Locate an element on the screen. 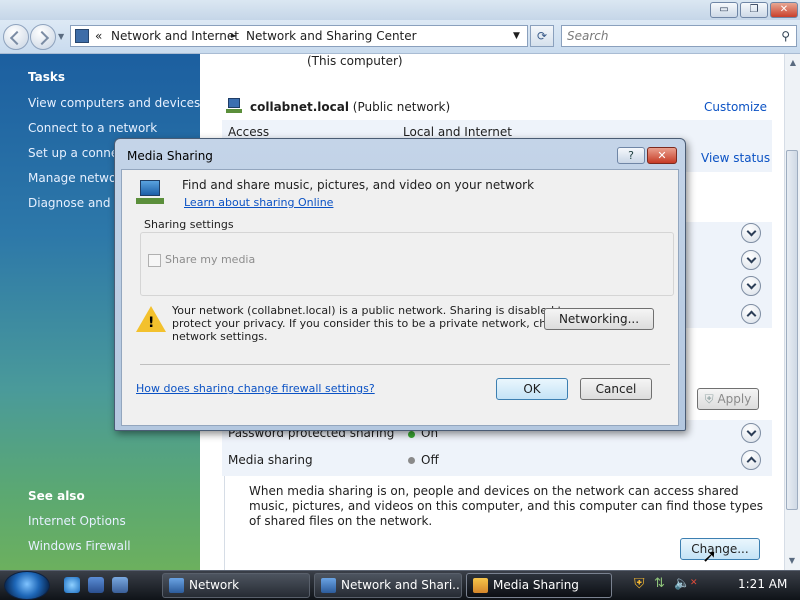 The width and height of the screenshot is (800, 600). media-player-icon is located at coordinates (480, 585).